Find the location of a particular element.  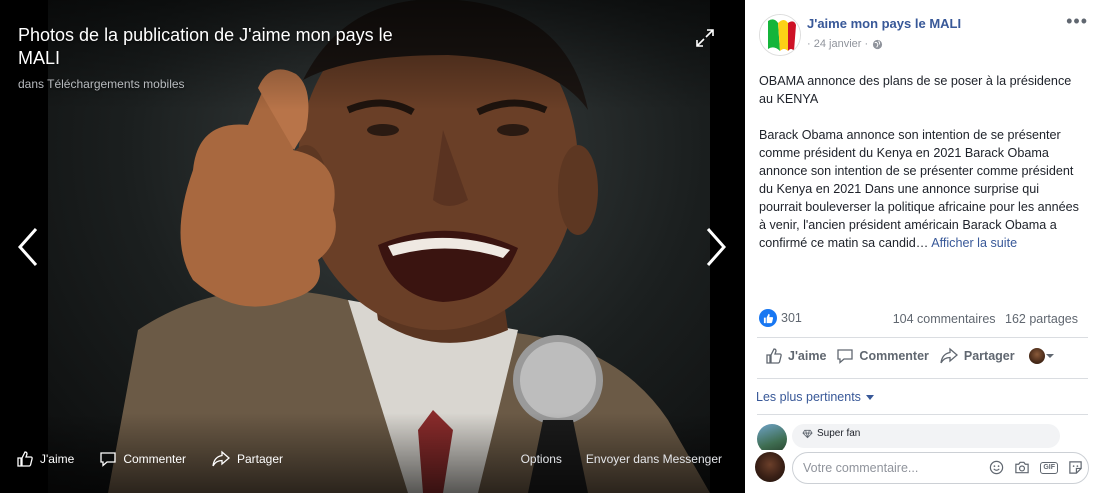

sticker-icon is located at coordinates (1075, 467).